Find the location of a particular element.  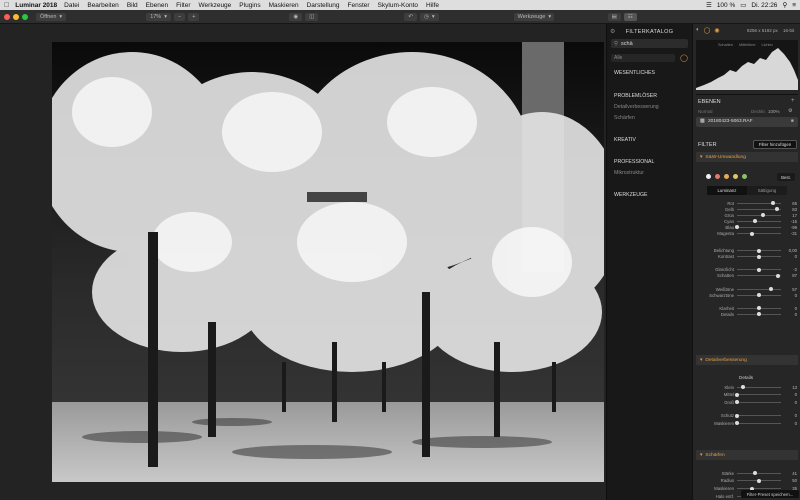

layer-item: ▩ 20180423-5063.RAF ■ is located at coordinates (747, 122).